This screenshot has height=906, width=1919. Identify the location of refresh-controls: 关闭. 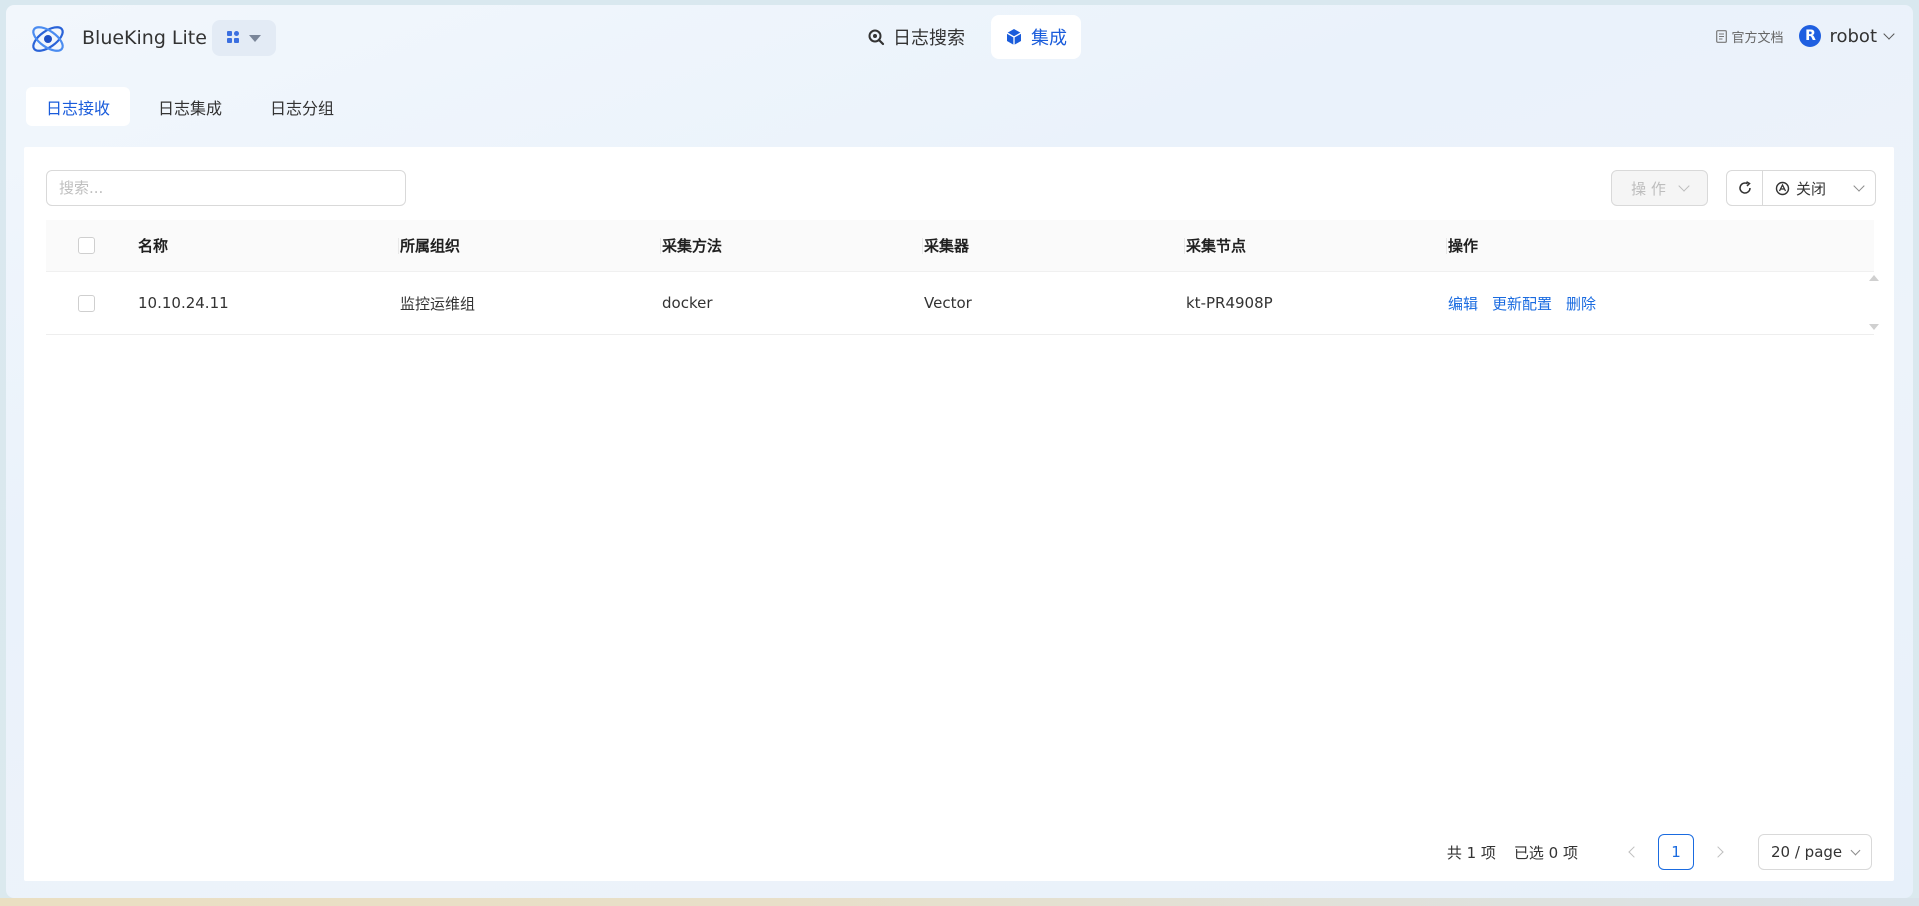
(1801, 188).